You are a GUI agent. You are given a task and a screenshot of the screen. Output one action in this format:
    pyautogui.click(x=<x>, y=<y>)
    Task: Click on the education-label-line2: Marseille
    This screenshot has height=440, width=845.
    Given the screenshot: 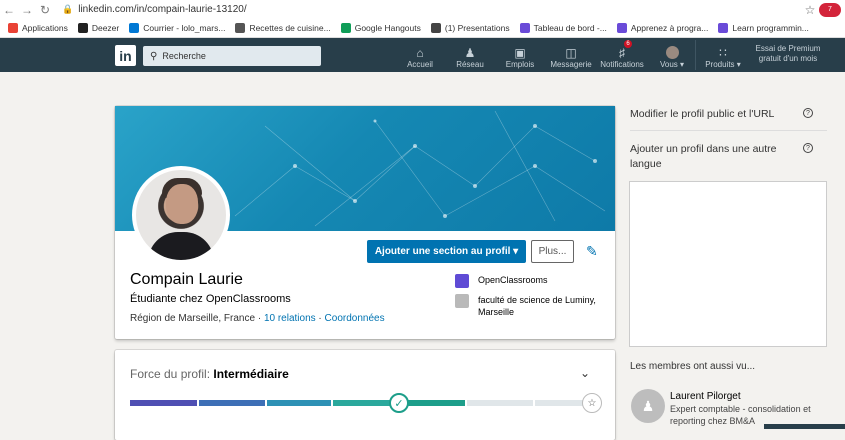 What is the action you would take?
    pyautogui.click(x=496, y=312)
    